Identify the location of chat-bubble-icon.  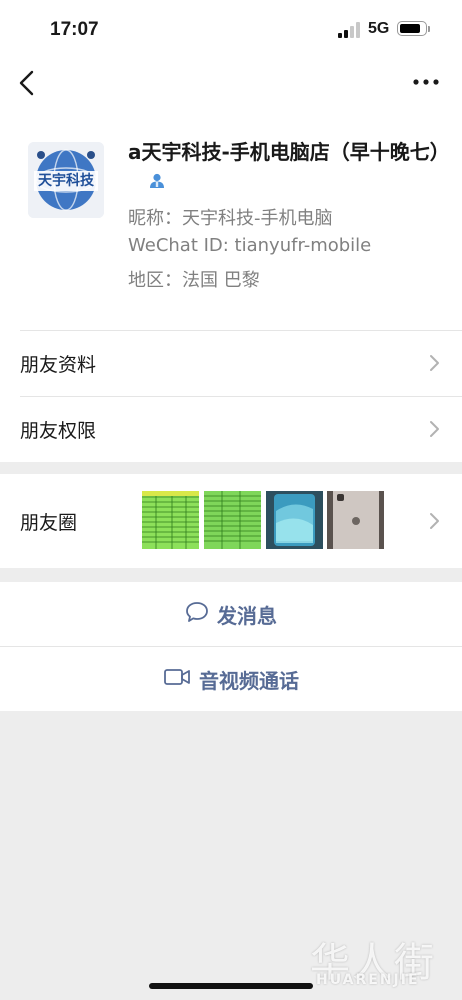
(201, 614).